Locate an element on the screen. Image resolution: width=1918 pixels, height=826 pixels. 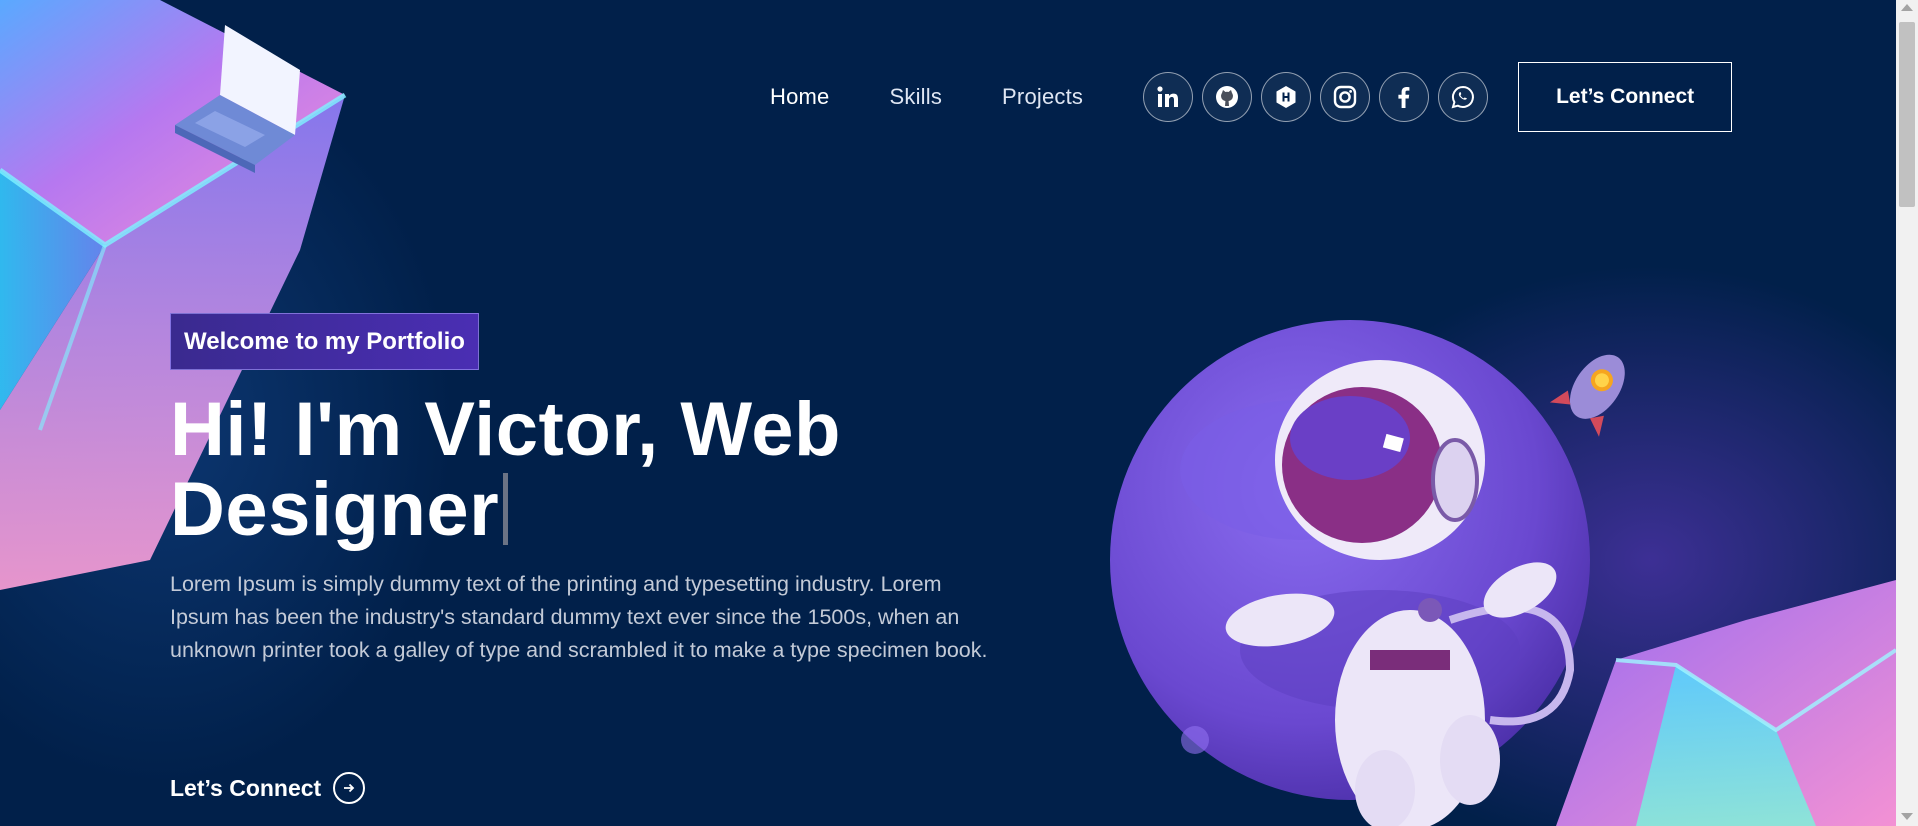
instagram-link is located at coordinates (1345, 97).